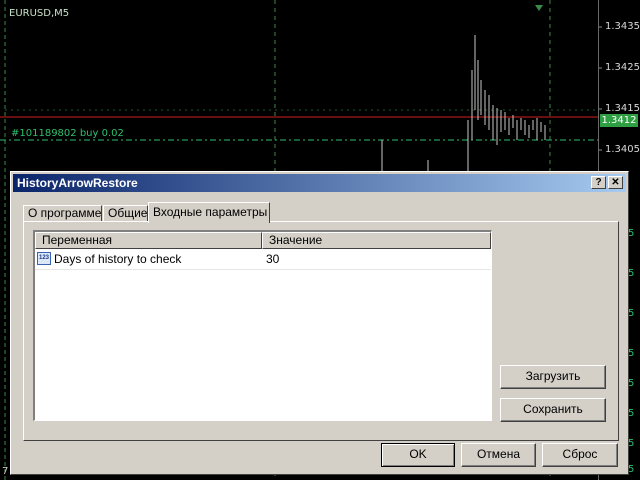  Describe the element at coordinates (598, 182) in the screenshot. I see `help-button: ?` at that location.